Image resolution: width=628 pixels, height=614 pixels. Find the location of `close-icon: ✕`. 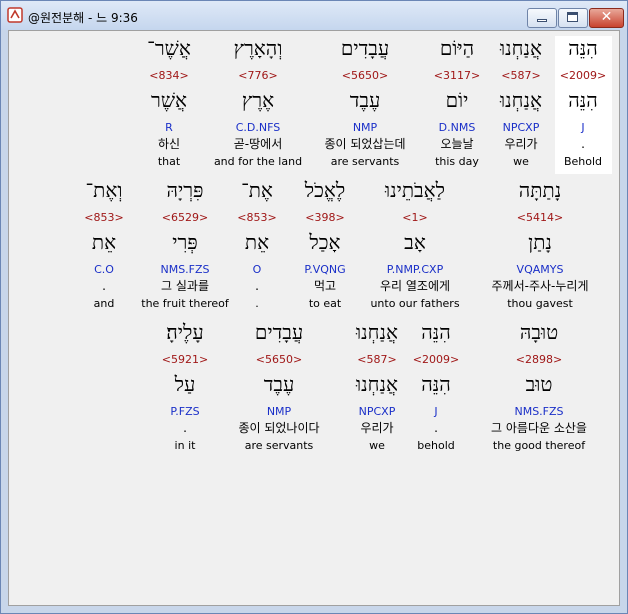

close-icon: ✕ is located at coordinates (606, 17).